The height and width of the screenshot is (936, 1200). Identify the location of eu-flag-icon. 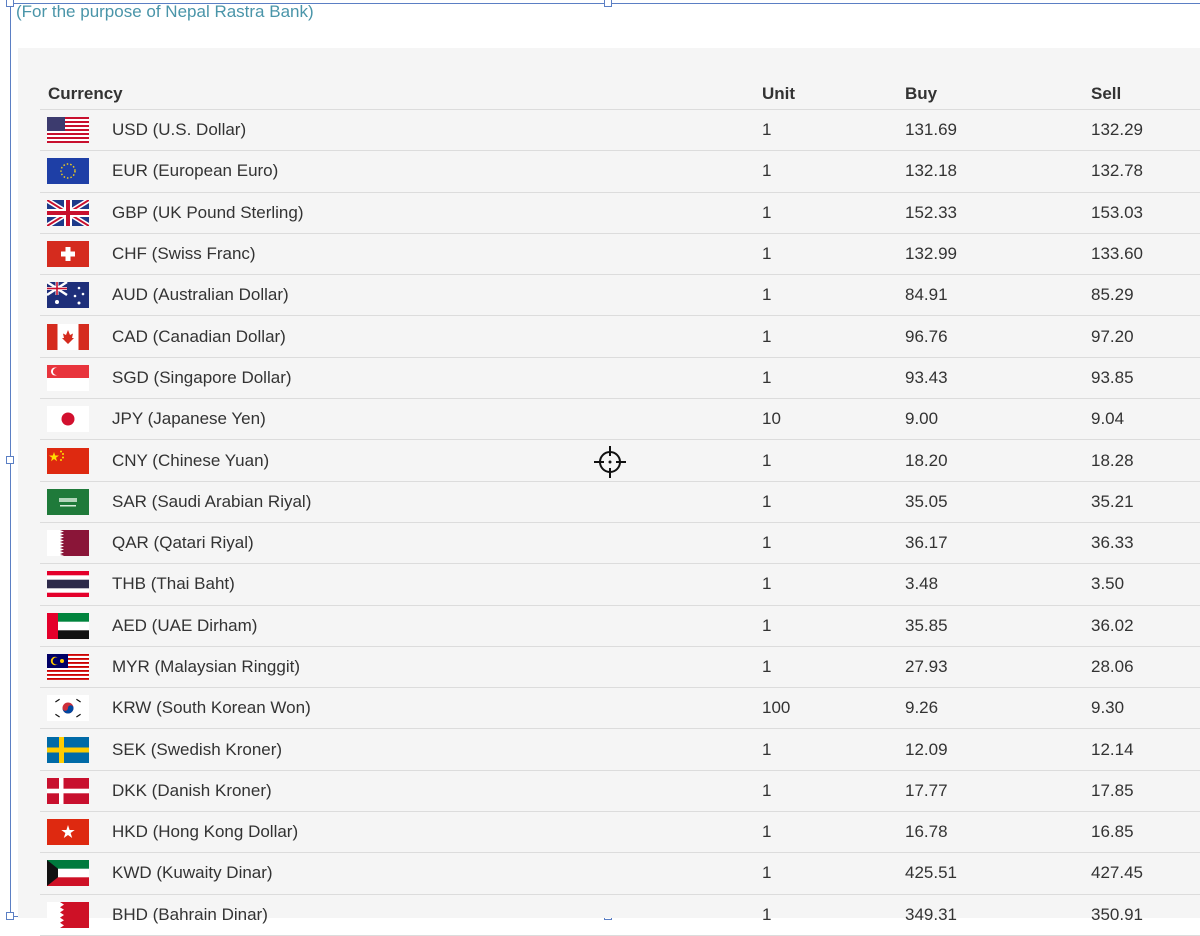
(68, 171).